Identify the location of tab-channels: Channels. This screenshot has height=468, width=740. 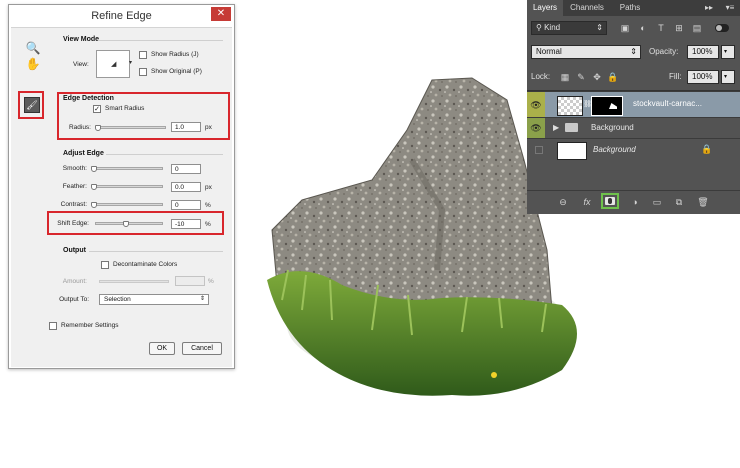
(587, 8).